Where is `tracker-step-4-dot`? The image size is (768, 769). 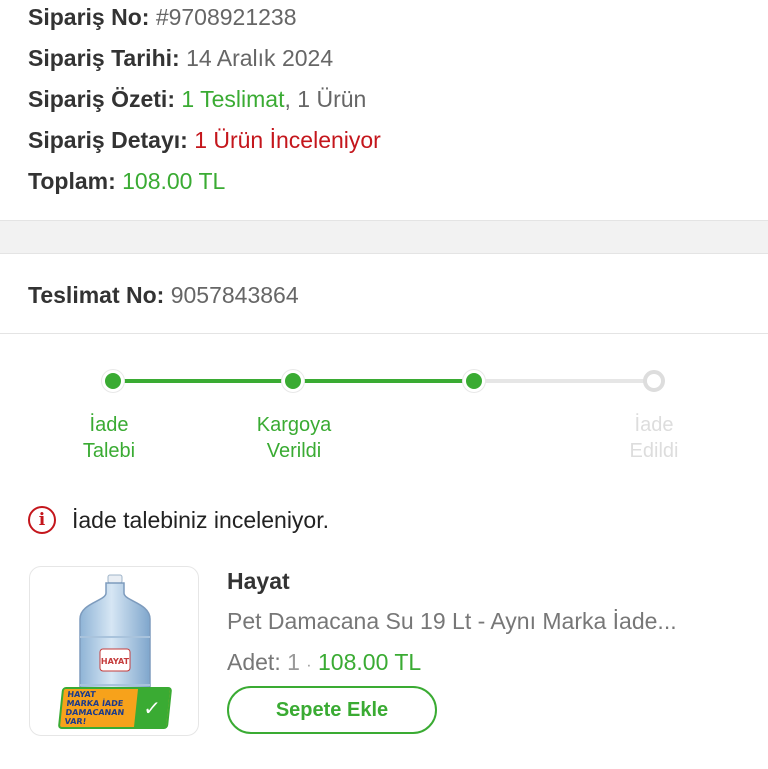 tracker-step-4-dot is located at coordinates (654, 381).